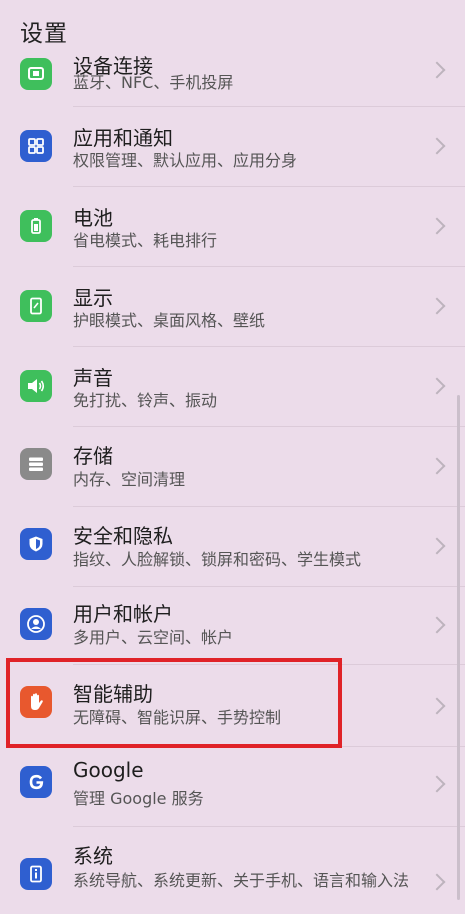  What do you see at coordinates (36, 624) in the screenshot?
I see `user-account-icon` at bounding box center [36, 624].